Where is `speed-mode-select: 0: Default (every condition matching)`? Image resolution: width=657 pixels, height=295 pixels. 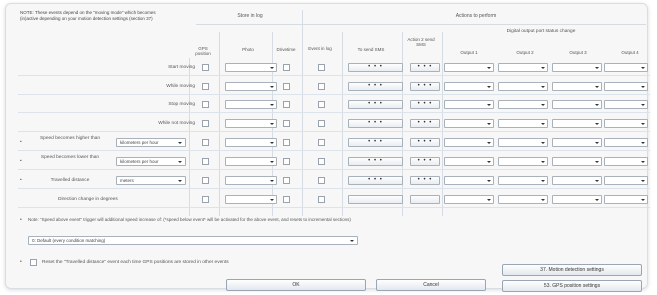 speed-mode-select: 0: Default (every condition matching) is located at coordinates (193, 240).